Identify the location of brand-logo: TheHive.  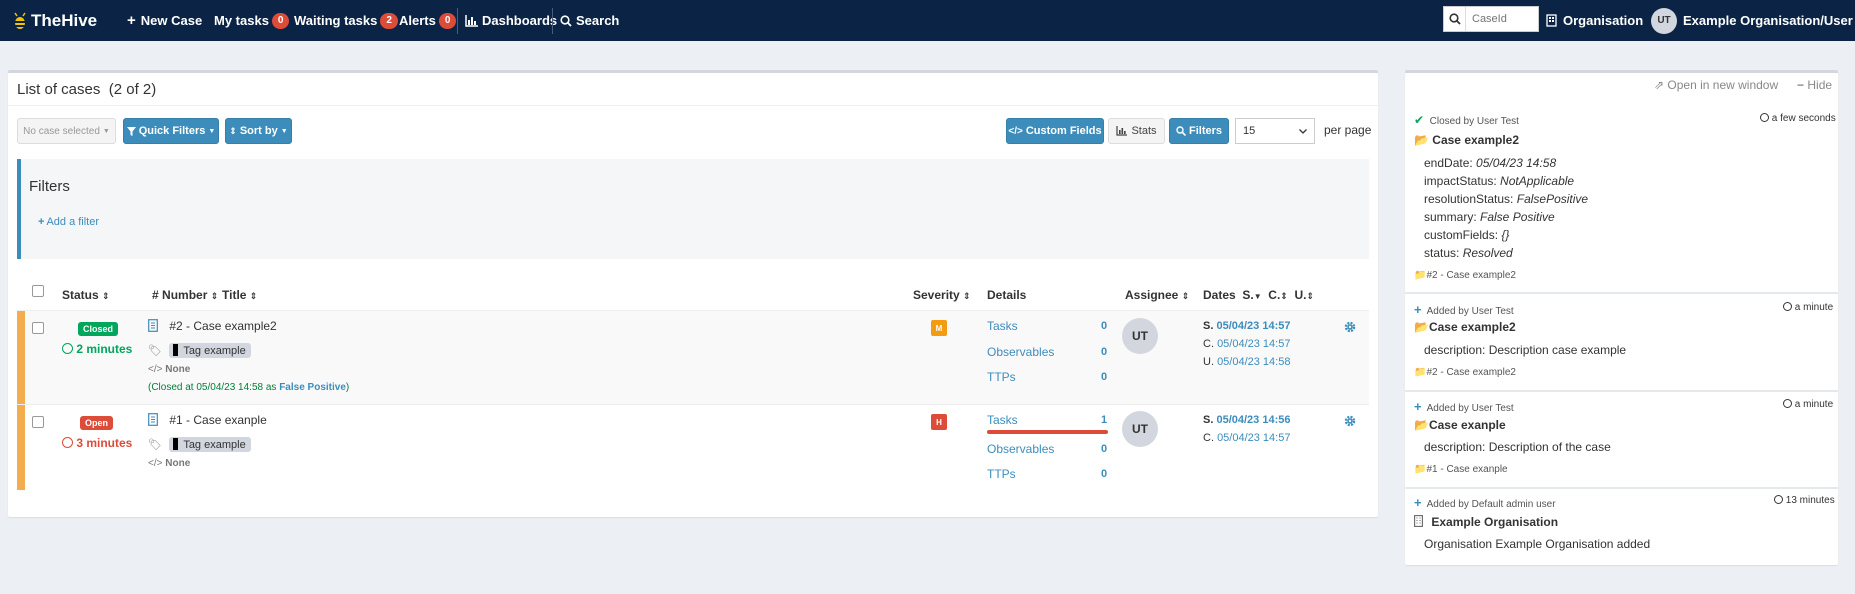
(54, 20).